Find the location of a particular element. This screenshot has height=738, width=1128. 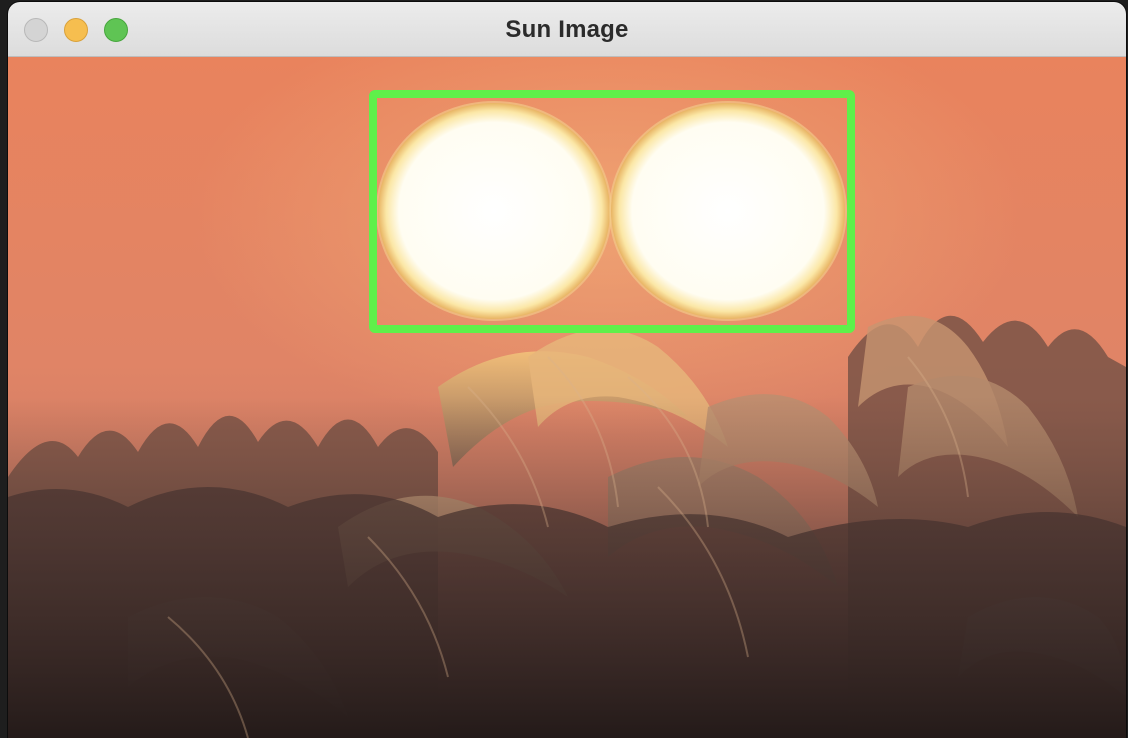

title-bar: Sun Image is located at coordinates (567, 29).